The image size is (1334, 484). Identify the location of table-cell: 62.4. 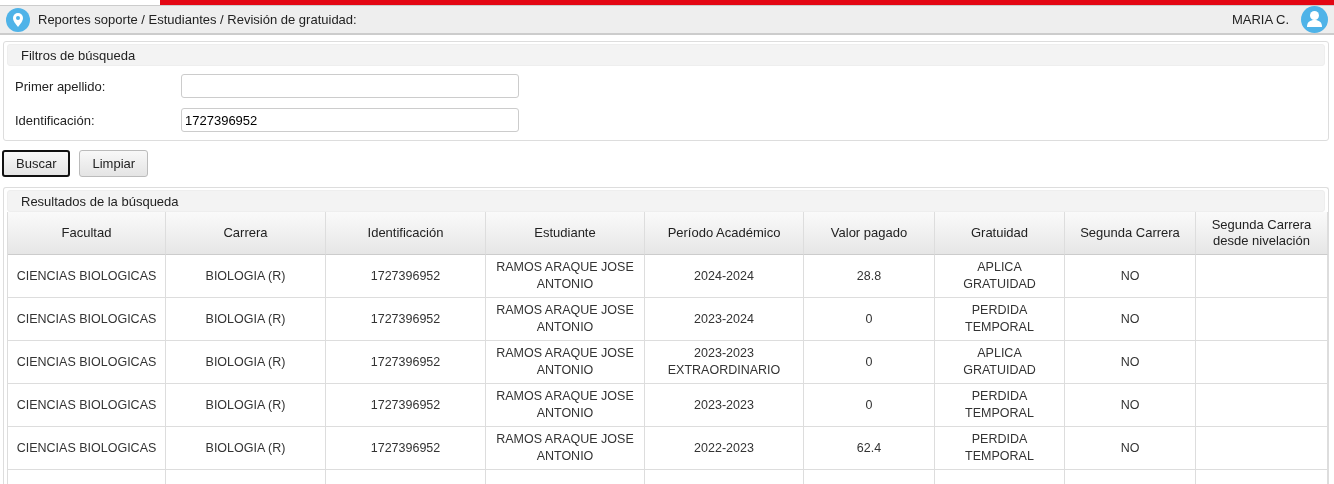
(869, 448).